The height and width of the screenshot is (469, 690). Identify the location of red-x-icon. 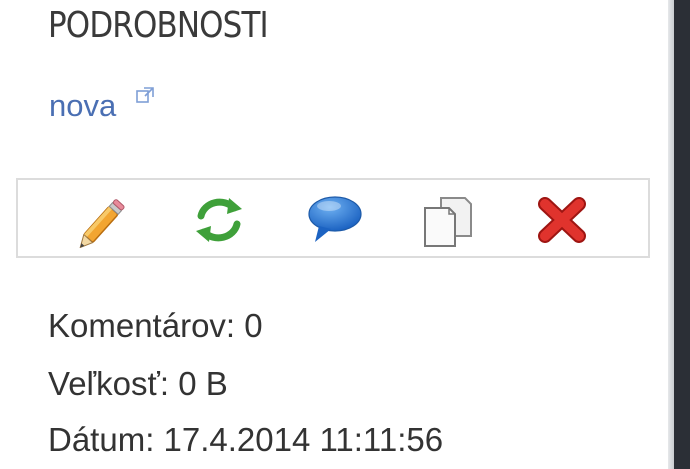
(562, 220).